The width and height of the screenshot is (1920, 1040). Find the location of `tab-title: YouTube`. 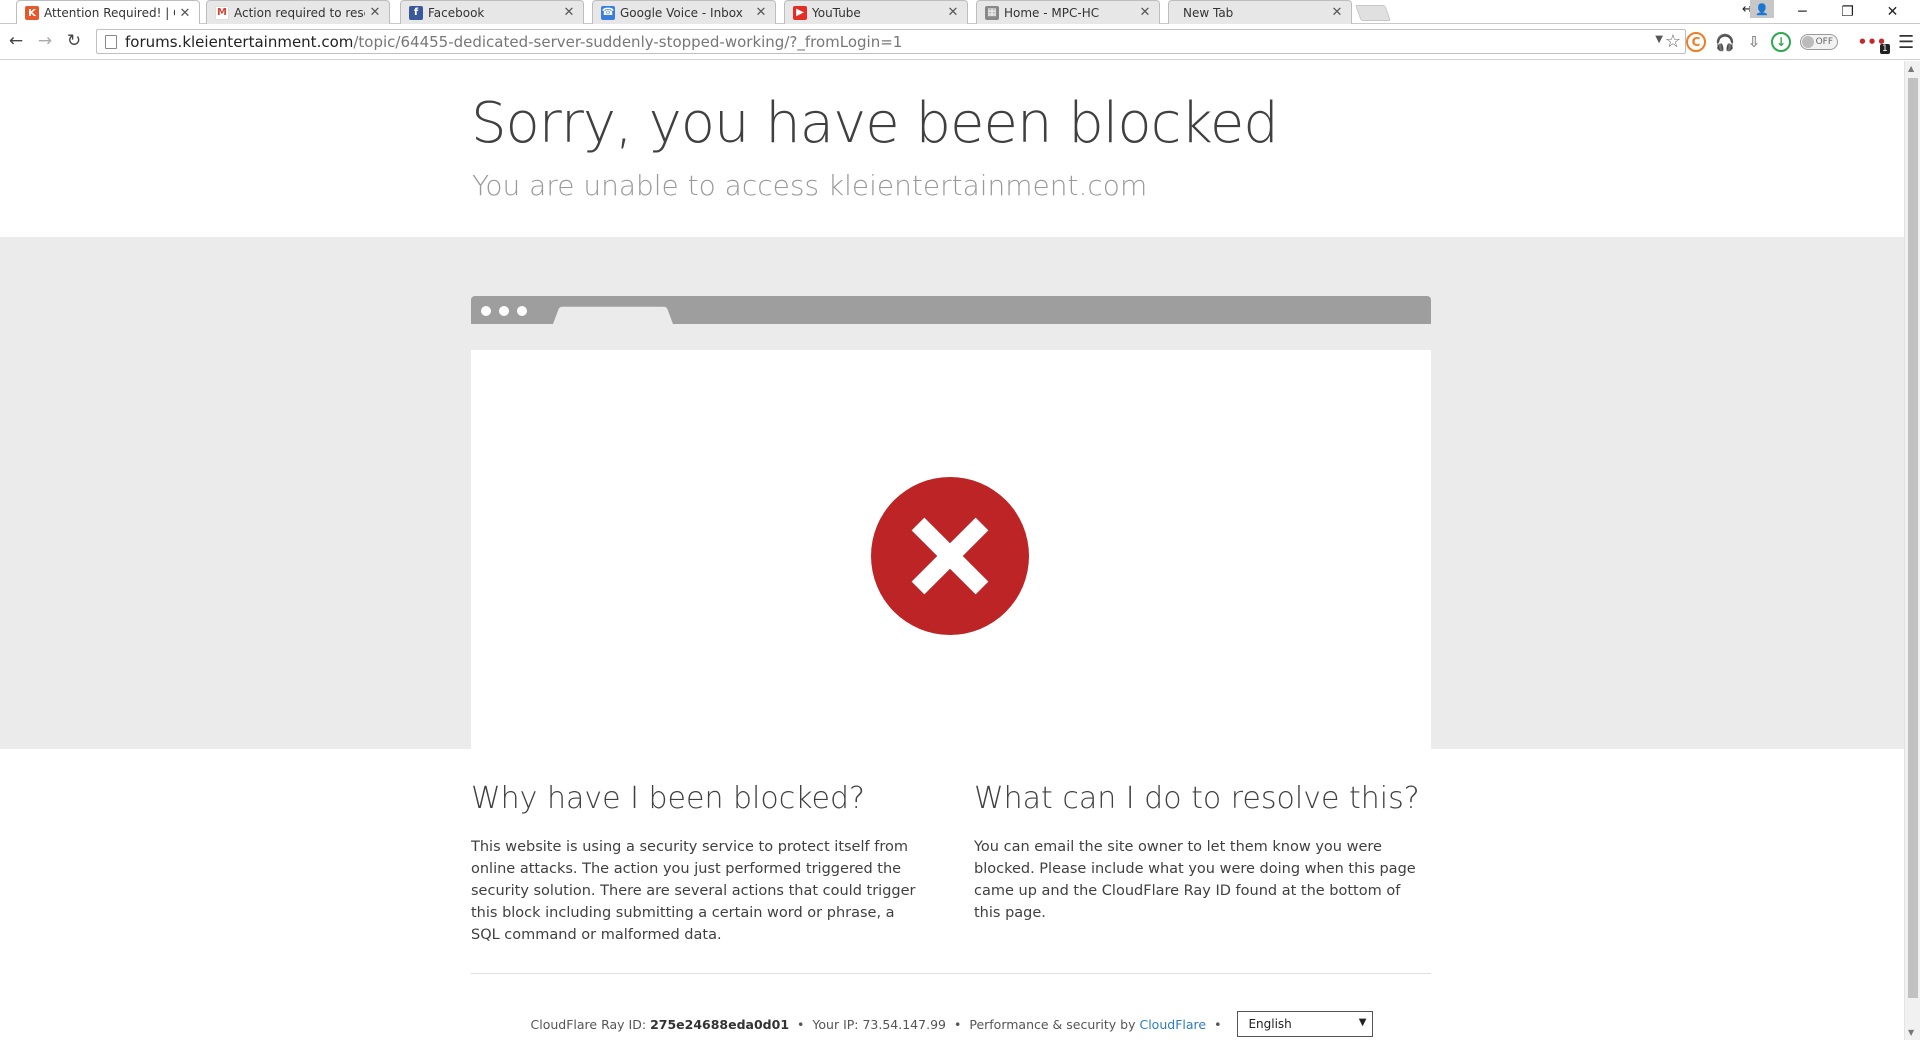

tab-title: YouTube is located at coordinates (836, 12).